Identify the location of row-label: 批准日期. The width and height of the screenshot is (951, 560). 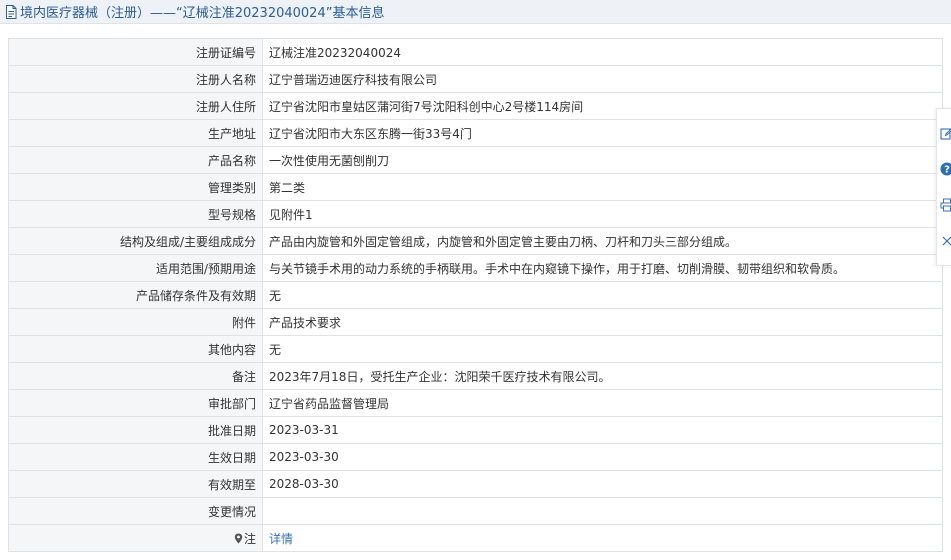
(135, 430).